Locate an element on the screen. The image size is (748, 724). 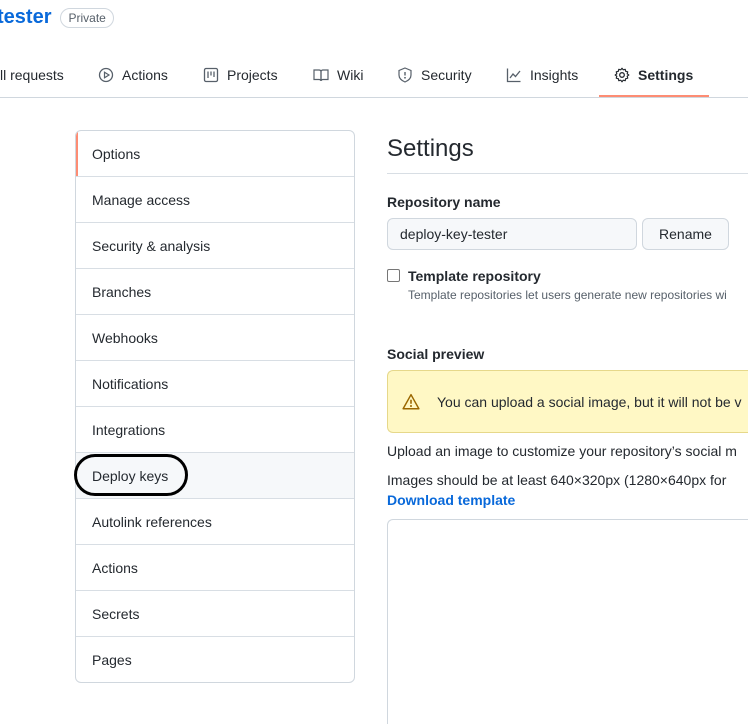
tab-actions-label: Actions is located at coordinates (145, 75).